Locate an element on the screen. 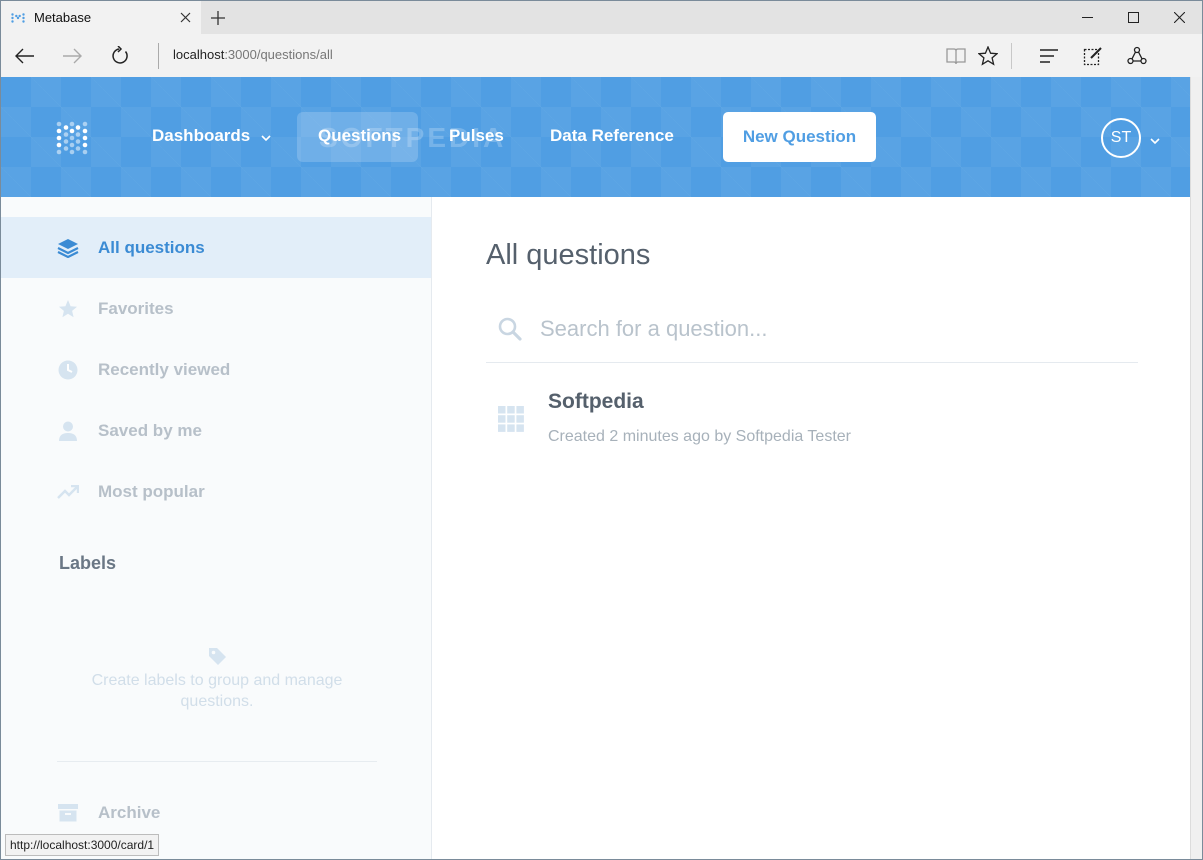 This screenshot has height=860, width=1203. metabase-favicon-icon is located at coordinates (18, 18).